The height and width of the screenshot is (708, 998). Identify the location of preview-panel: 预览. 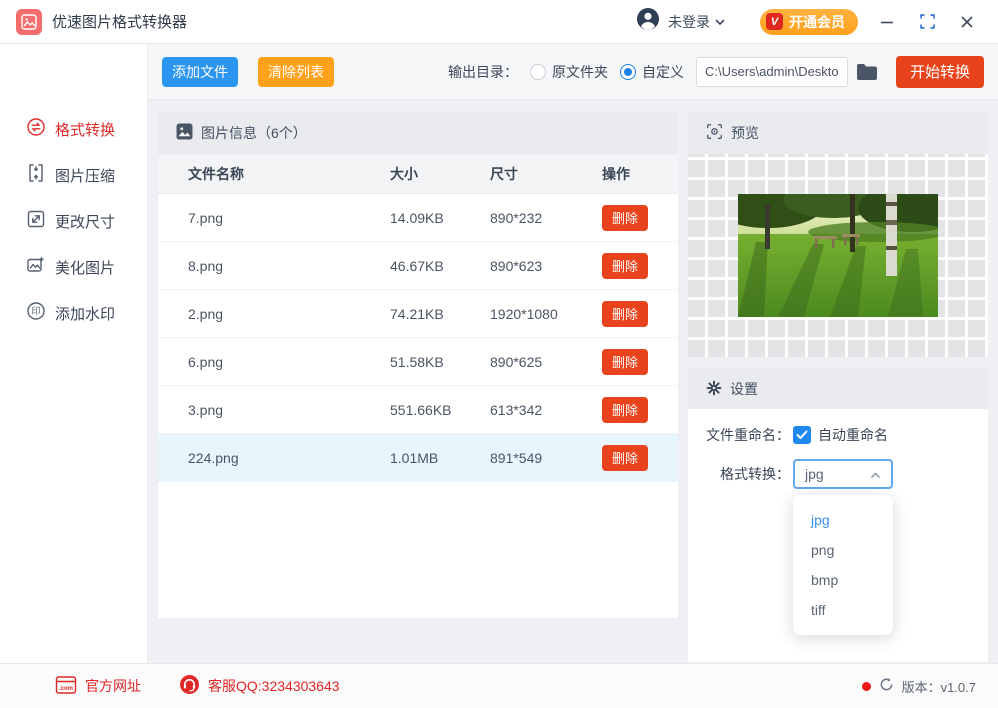
(838, 234).